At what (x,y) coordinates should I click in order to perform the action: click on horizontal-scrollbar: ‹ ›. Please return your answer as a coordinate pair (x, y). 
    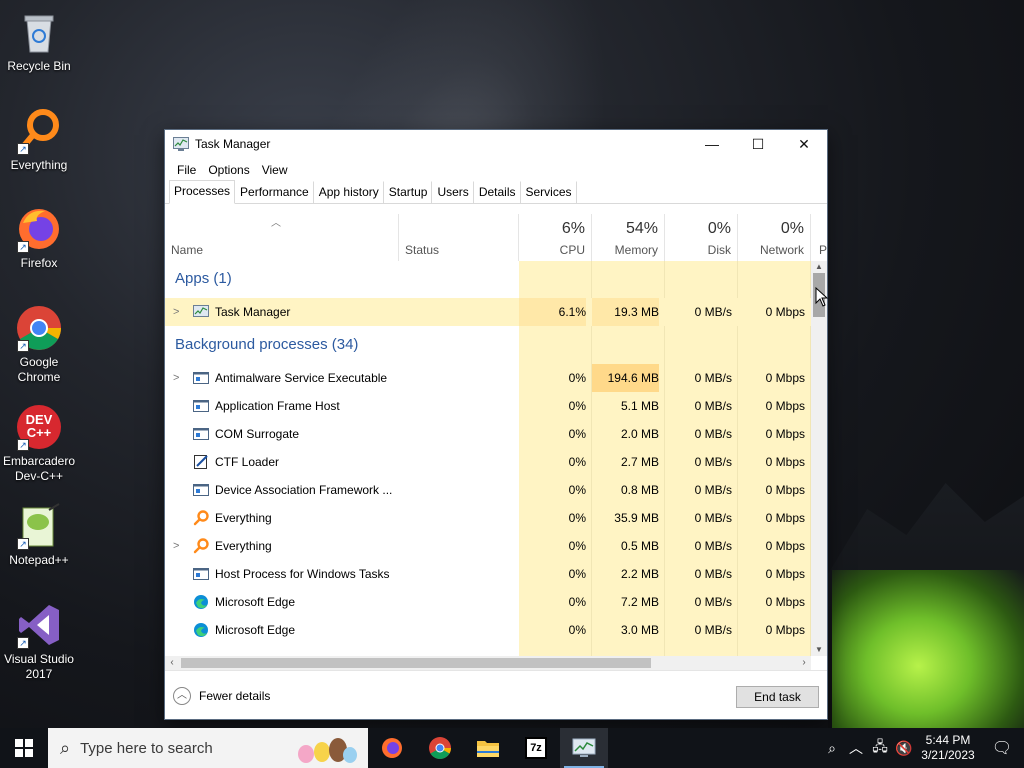
    Looking at the image, I should click on (488, 663).